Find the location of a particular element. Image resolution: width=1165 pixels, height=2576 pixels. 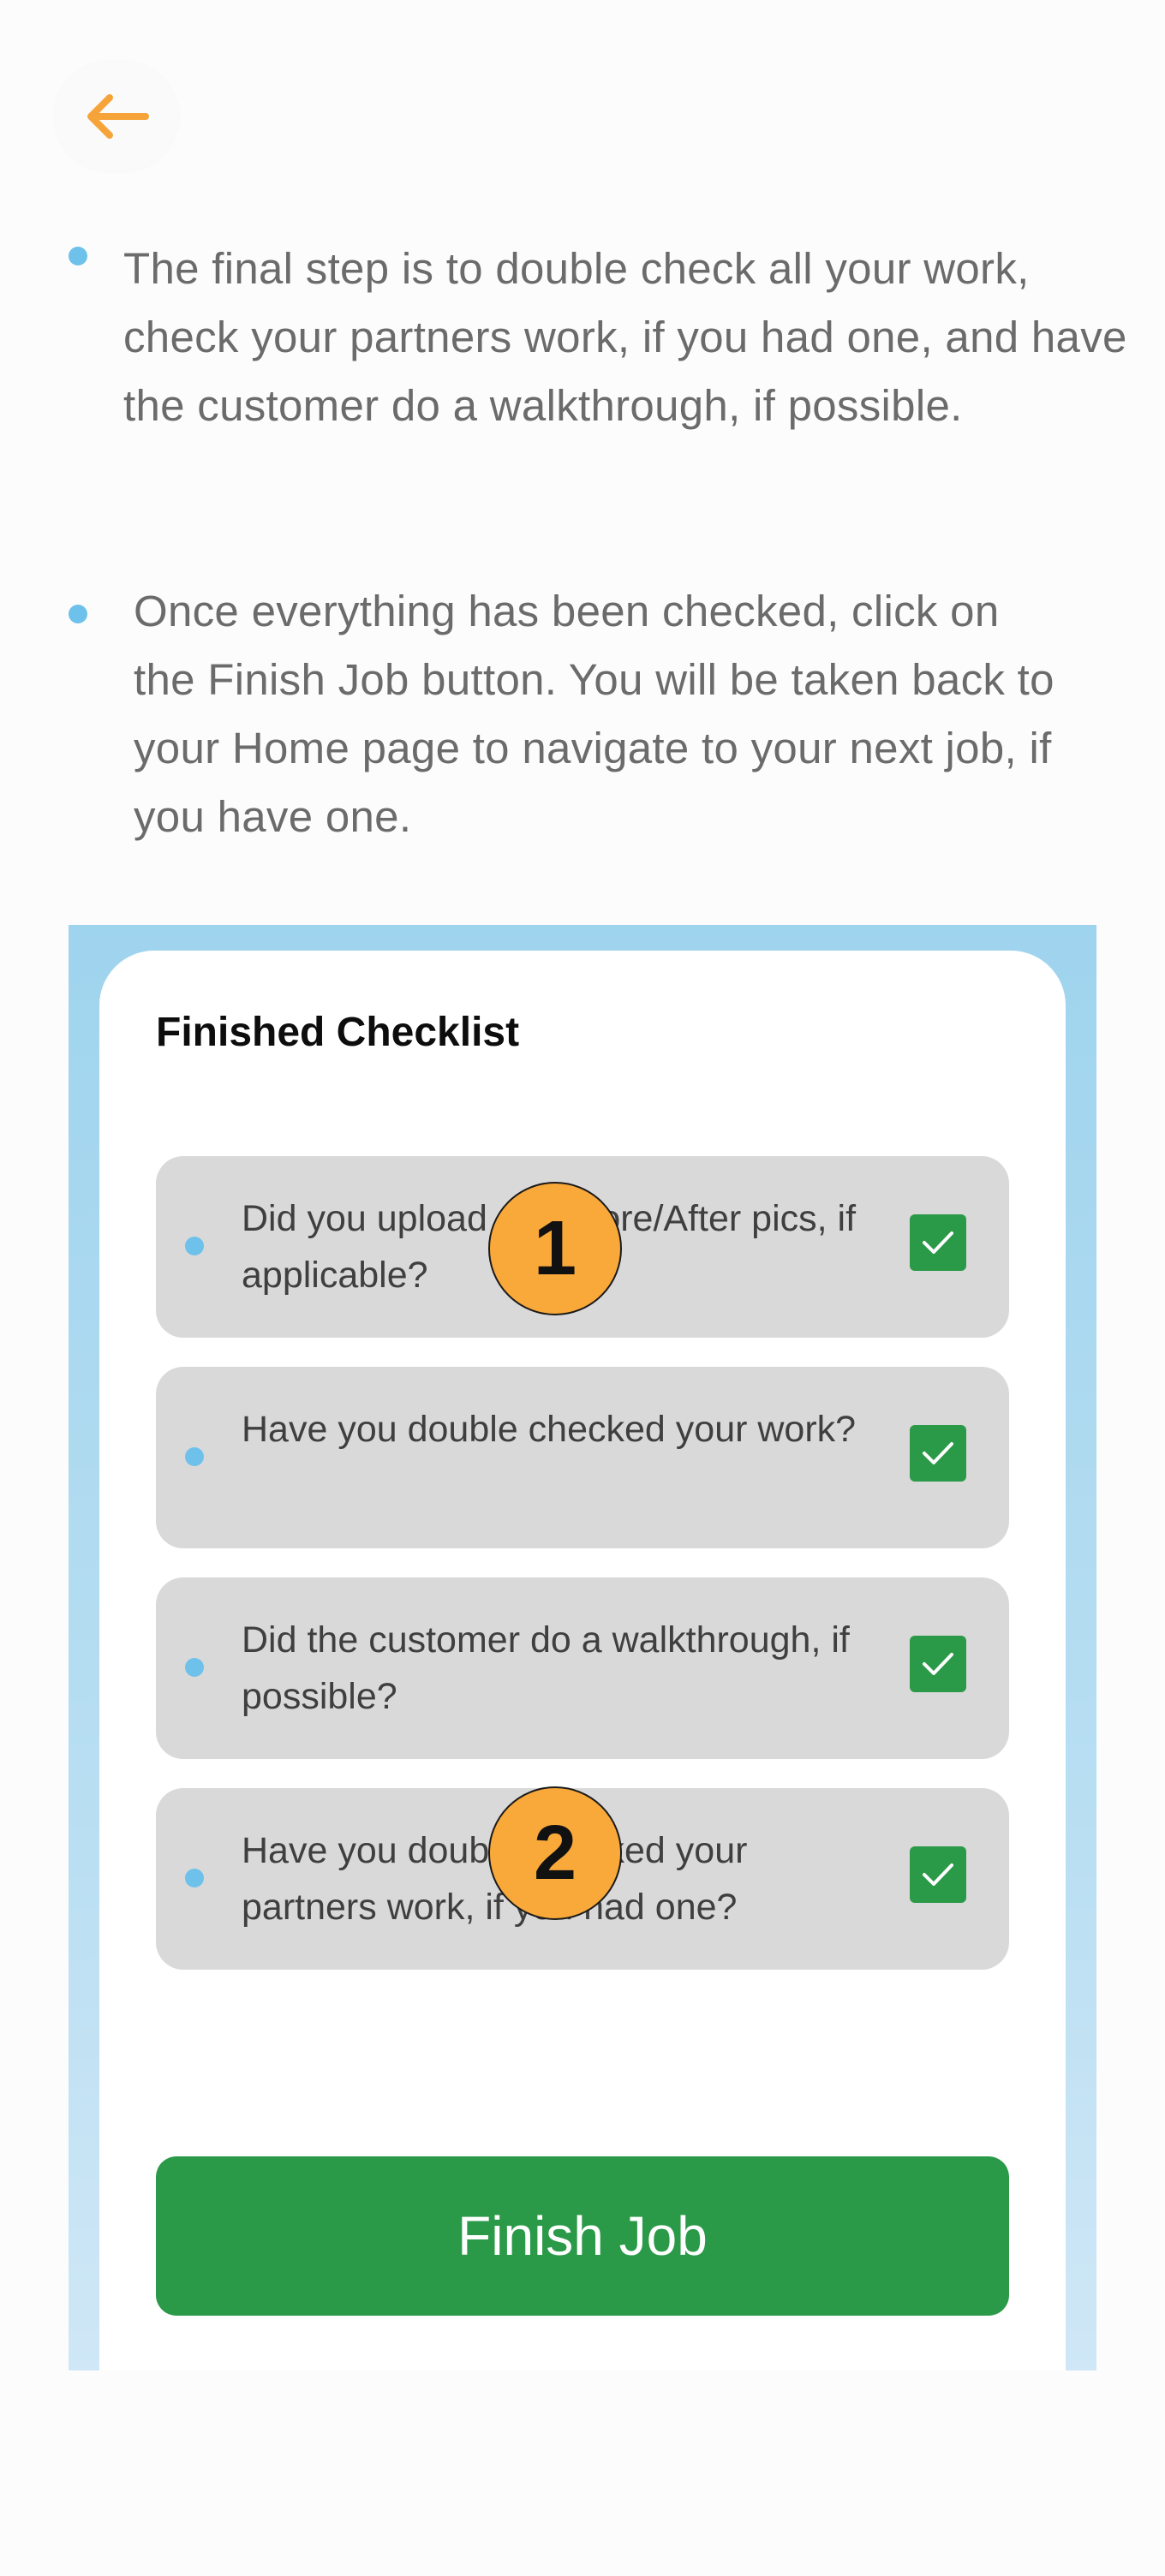

arrow-left-icon is located at coordinates (116, 116).